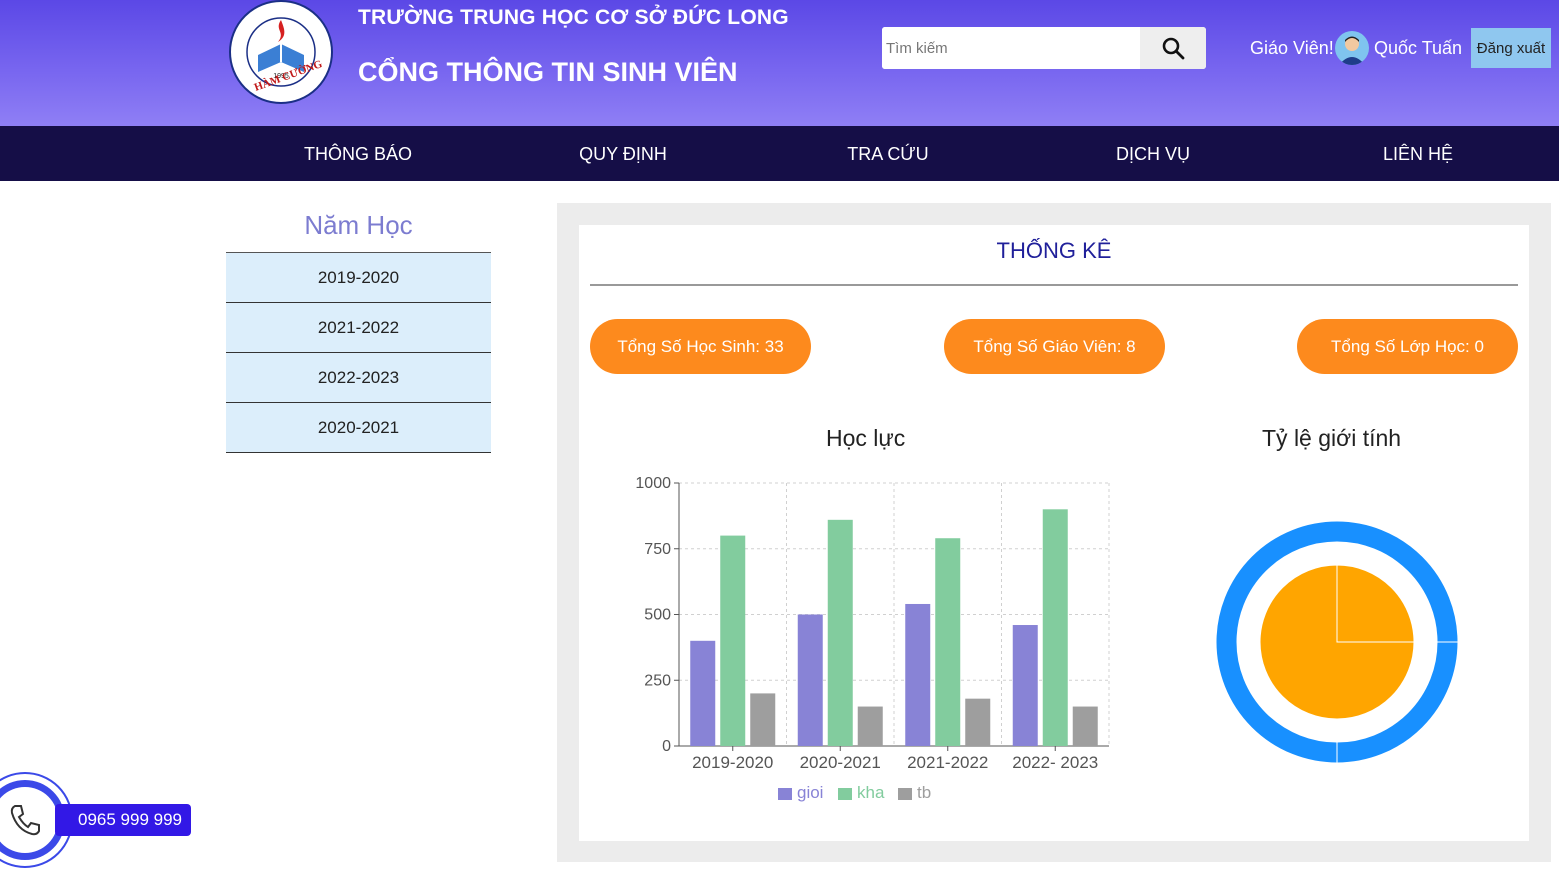 This screenshot has height=869, width=1559. What do you see at coordinates (1292, 48) in the screenshot?
I see `role-greeting: Giáo Viên!` at bounding box center [1292, 48].